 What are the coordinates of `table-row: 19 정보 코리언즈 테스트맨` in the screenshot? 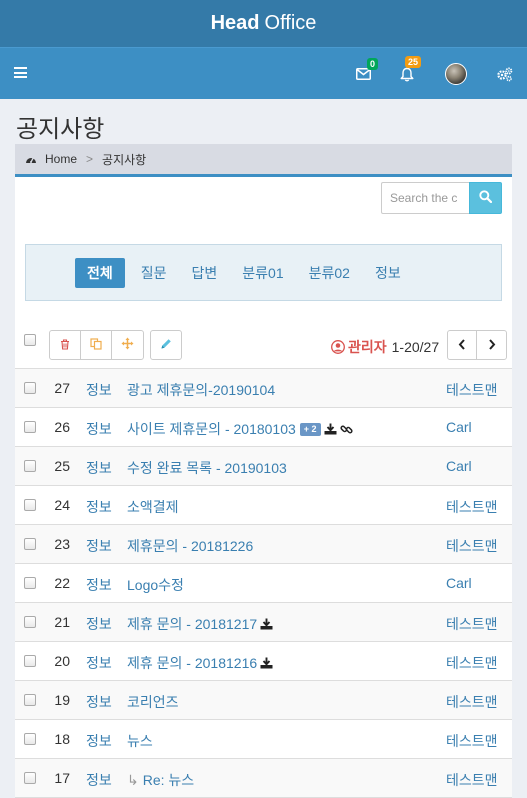 It's located at (263, 700).